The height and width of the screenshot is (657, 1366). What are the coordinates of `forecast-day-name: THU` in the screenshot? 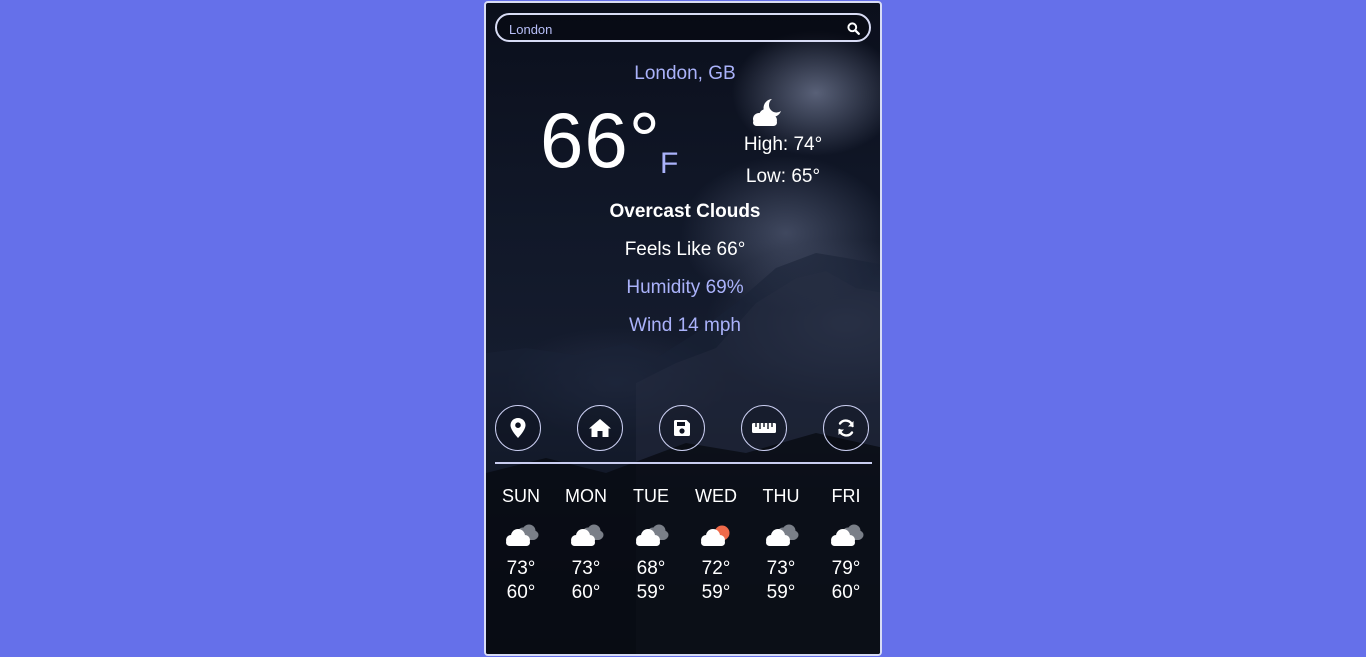 It's located at (781, 496).